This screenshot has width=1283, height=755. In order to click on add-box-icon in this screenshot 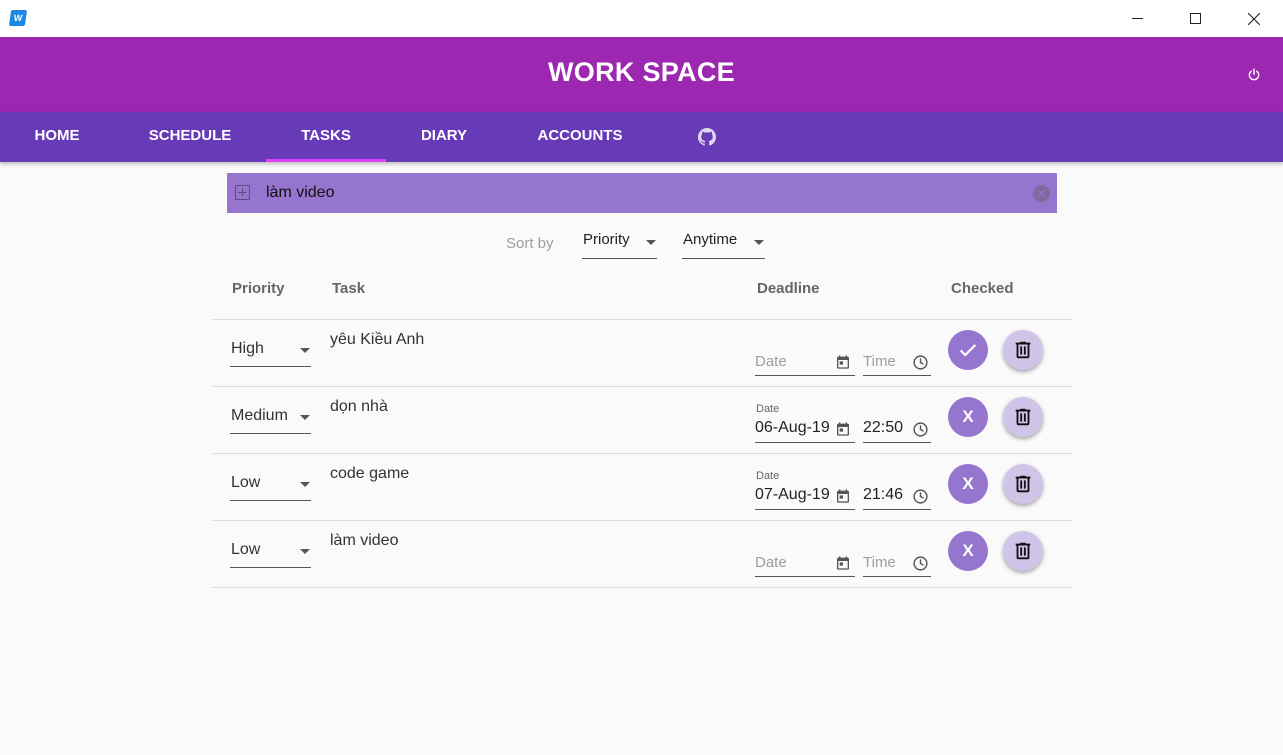, I will do `click(242, 192)`.